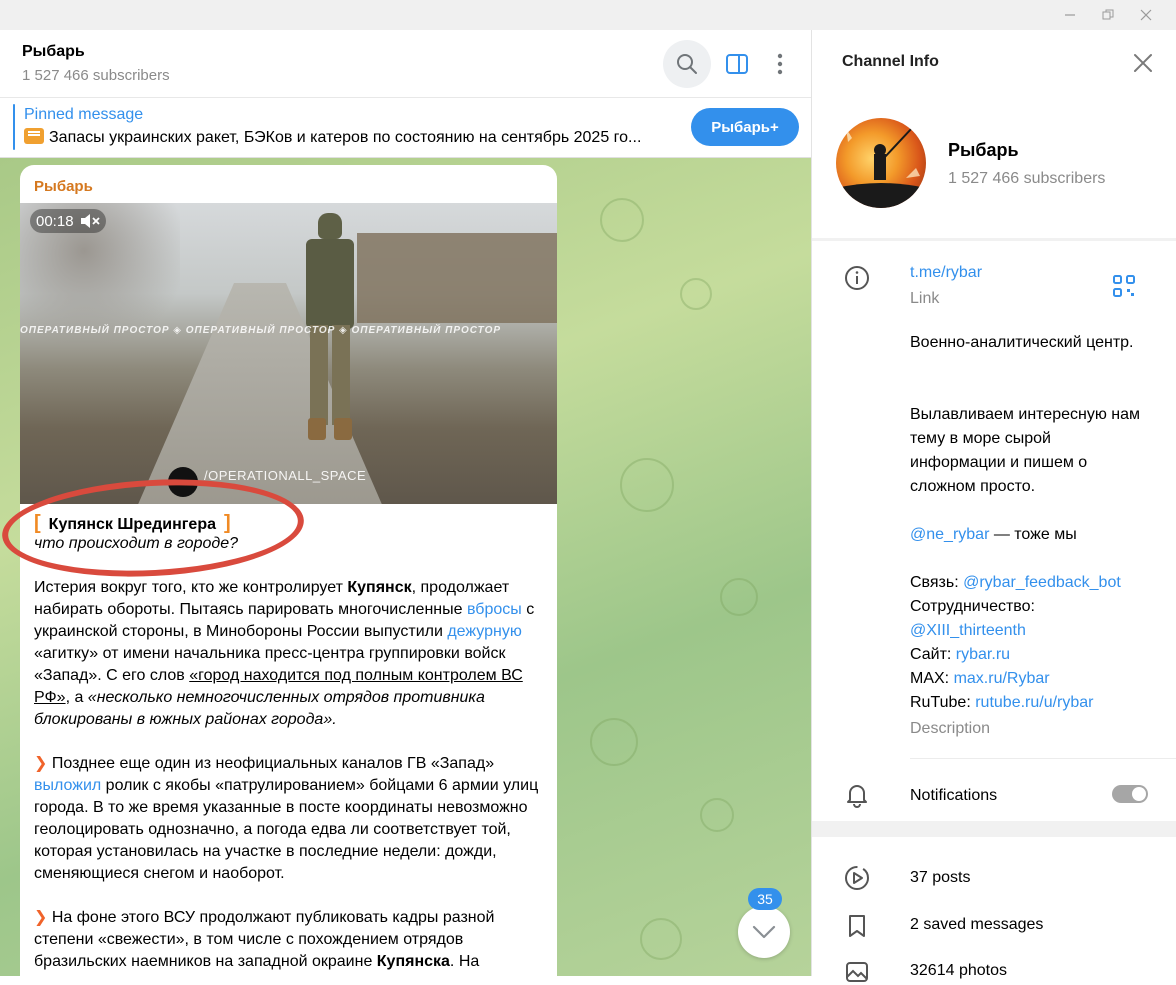  Describe the element at coordinates (285, 475) in the screenshot. I see `video-handle: /OPERATIONALL_SPACE` at that location.